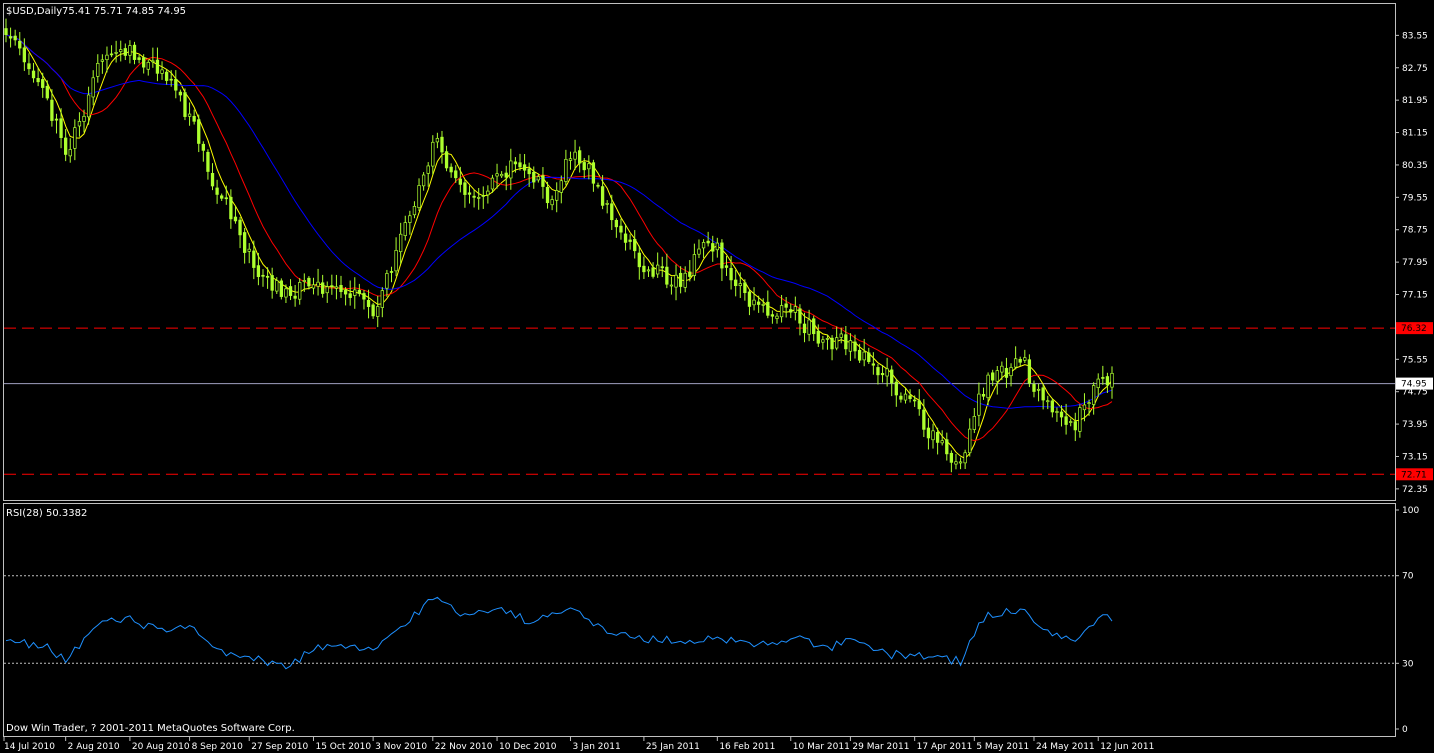 The height and width of the screenshot is (753, 1434). What do you see at coordinates (1127, 747) in the screenshot?
I see `date-tick-label: 12 Jun 2011` at bounding box center [1127, 747].